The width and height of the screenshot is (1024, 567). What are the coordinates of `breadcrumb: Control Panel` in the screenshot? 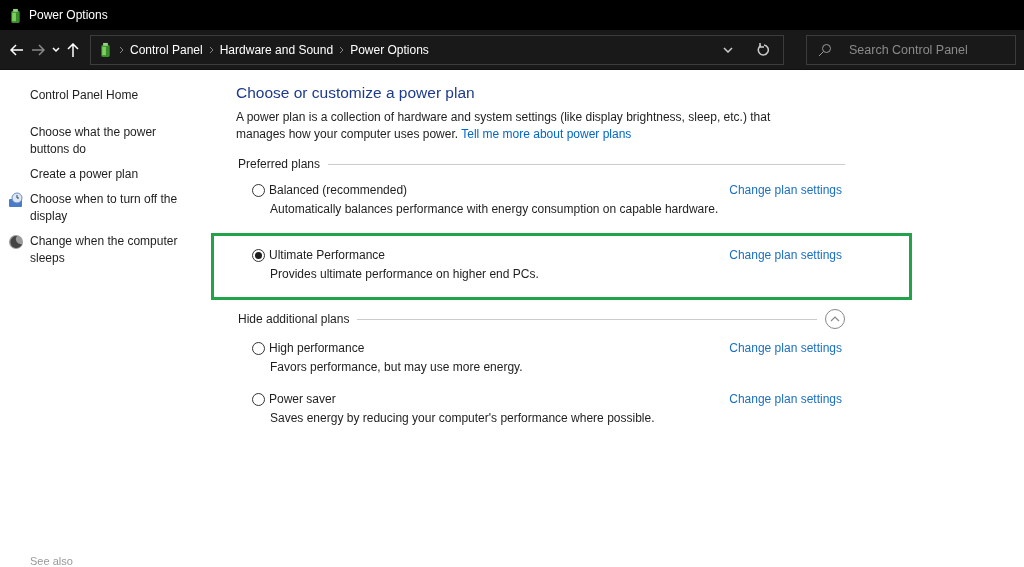 It's located at (166, 49).